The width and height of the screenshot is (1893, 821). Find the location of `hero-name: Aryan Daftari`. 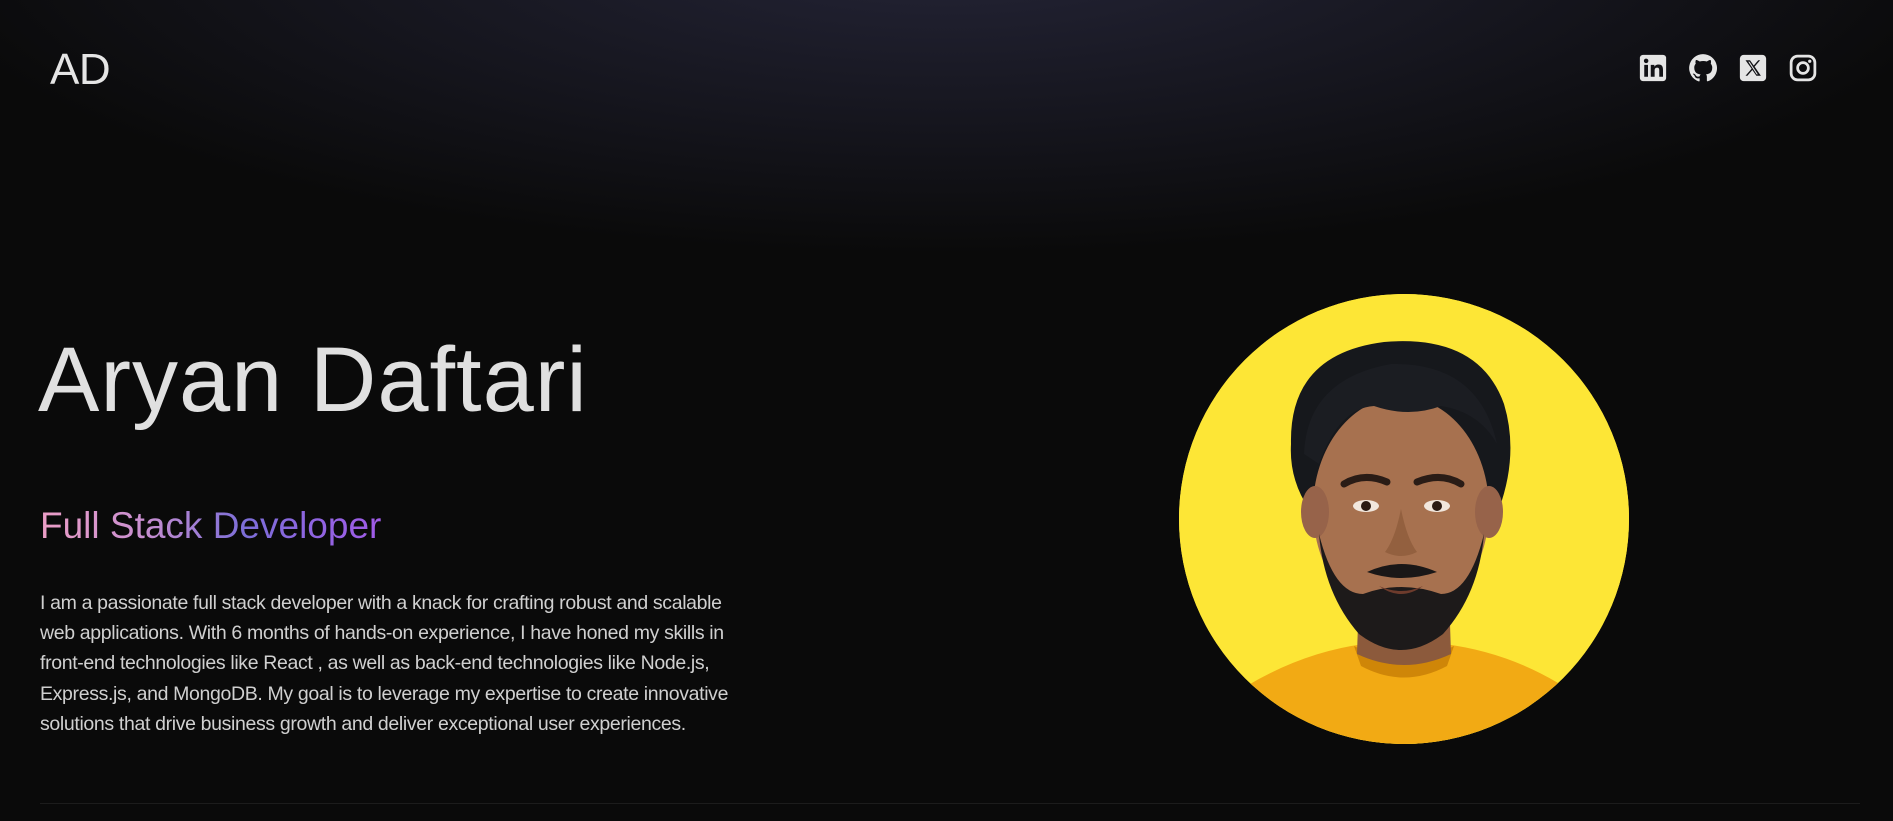

hero-name: Aryan Daftari is located at coordinates (313, 380).